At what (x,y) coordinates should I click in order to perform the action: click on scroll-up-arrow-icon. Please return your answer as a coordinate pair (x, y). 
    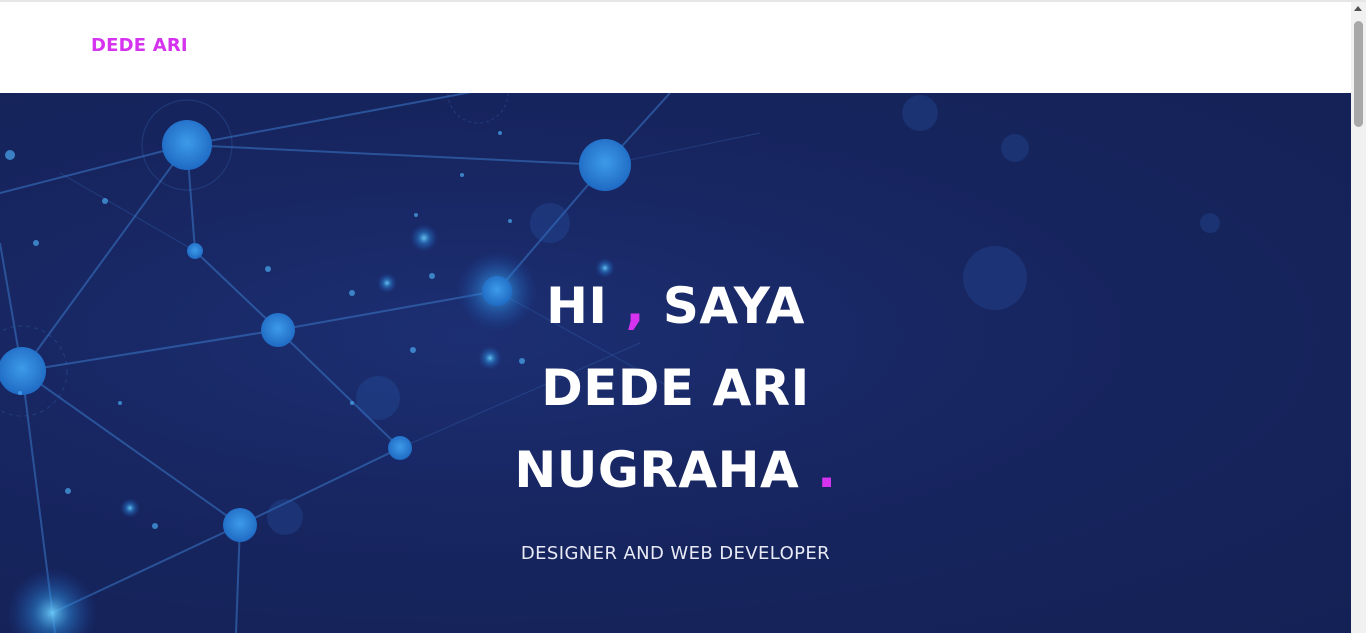
    Looking at the image, I should click on (1358, 8).